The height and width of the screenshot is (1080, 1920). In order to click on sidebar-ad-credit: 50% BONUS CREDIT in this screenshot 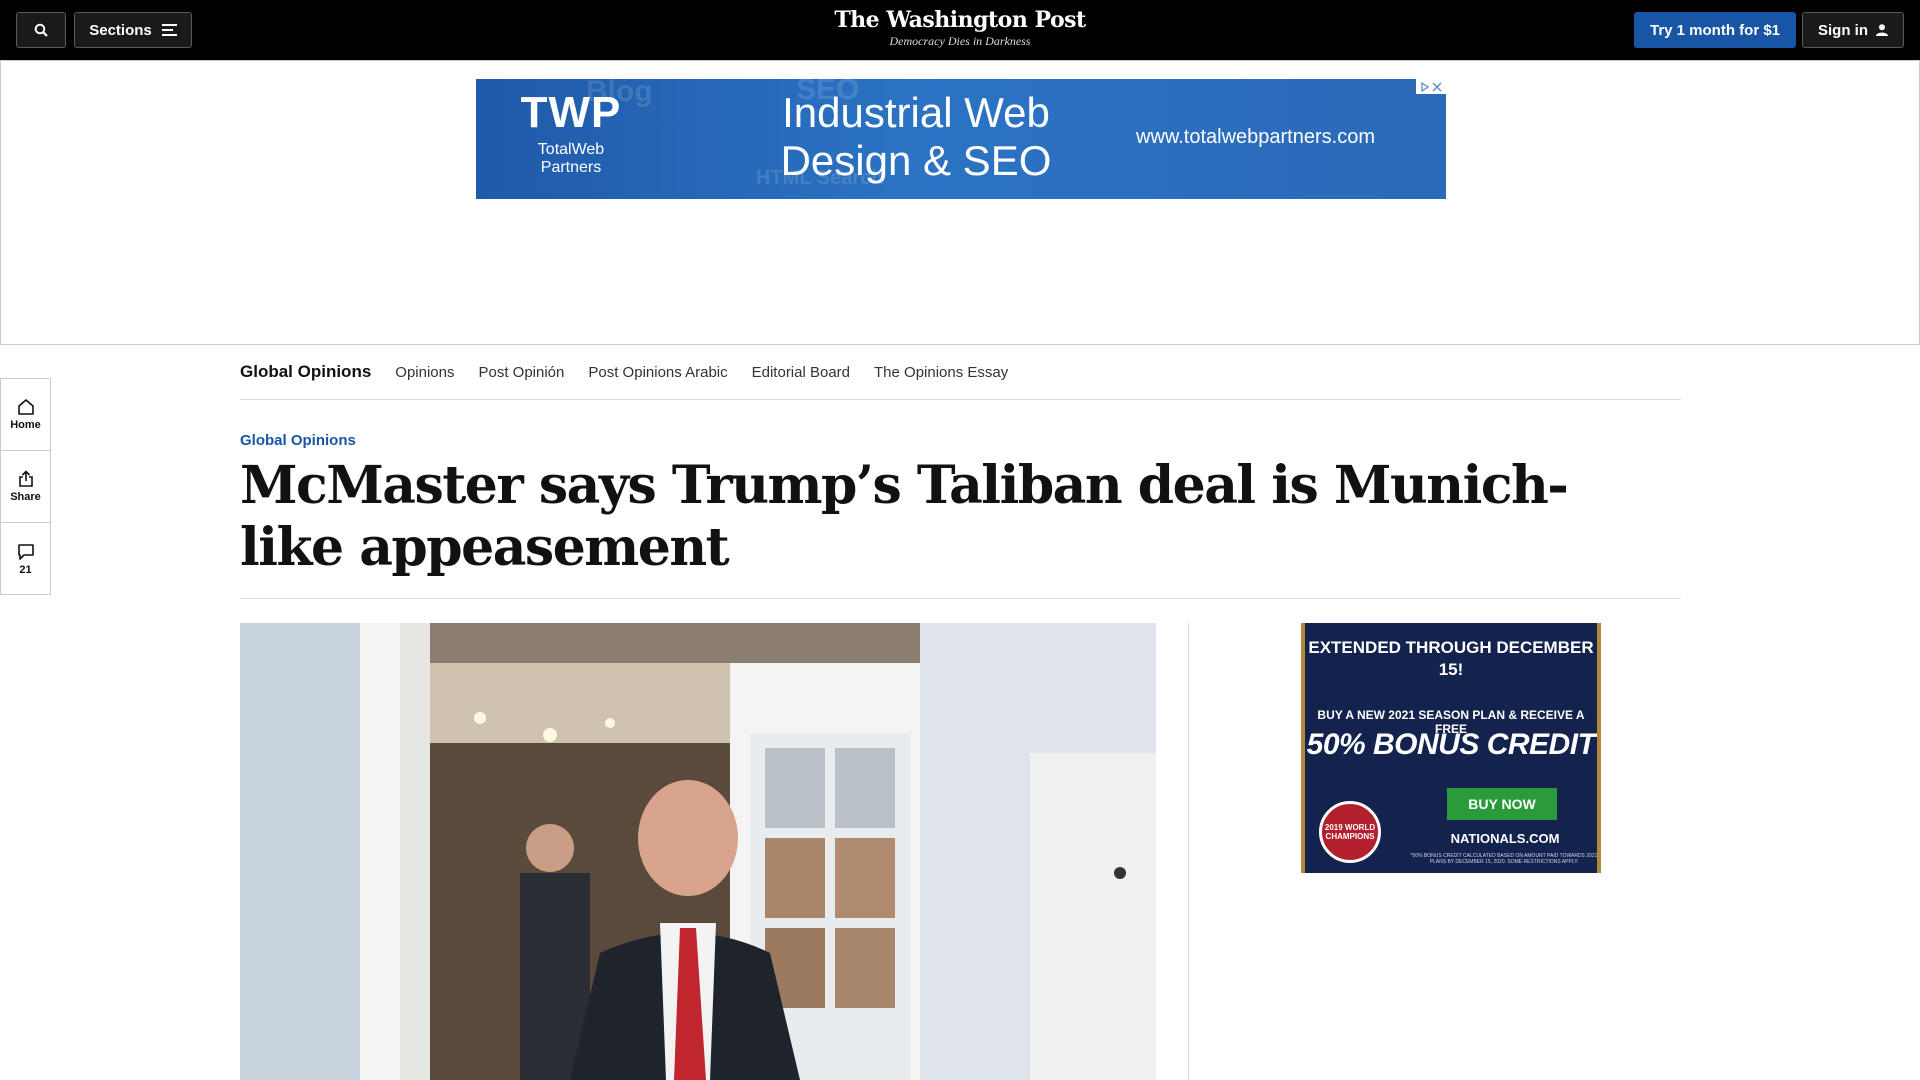, I will do `click(1451, 744)`.